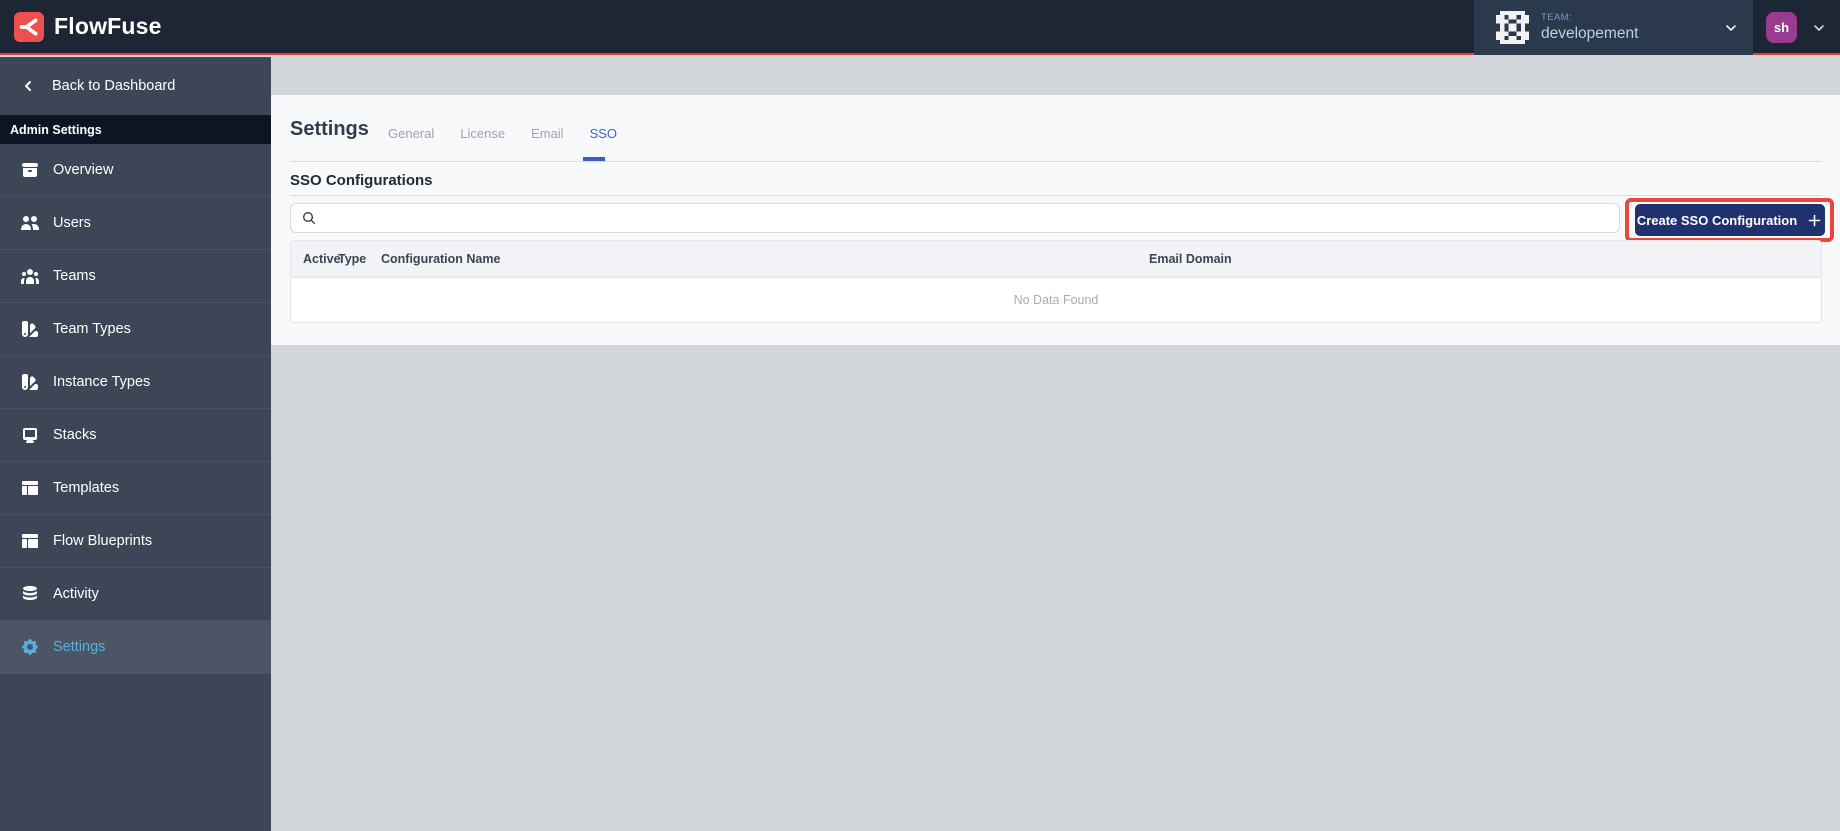  What do you see at coordinates (83, 170) in the screenshot?
I see `sidebar-item-label: Overview` at bounding box center [83, 170].